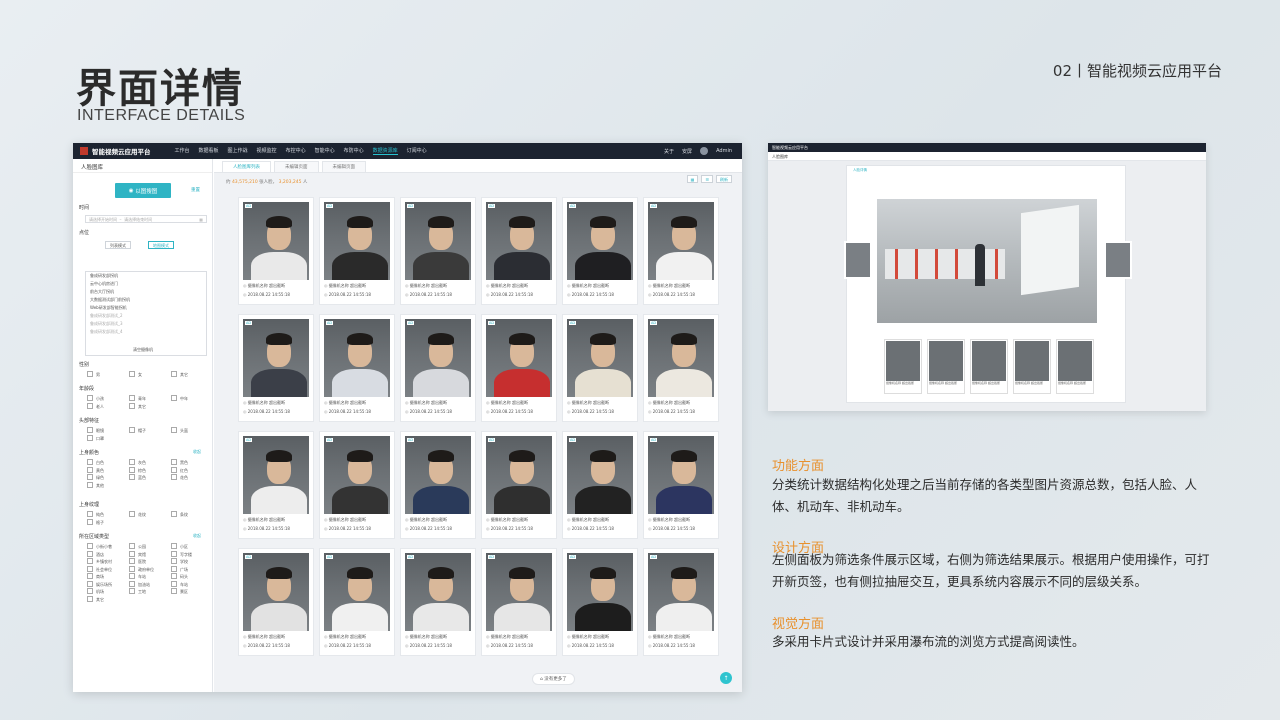  What do you see at coordinates (137, 398) in the screenshot?
I see `filter-checkbox: 青年` at bounding box center [137, 398].